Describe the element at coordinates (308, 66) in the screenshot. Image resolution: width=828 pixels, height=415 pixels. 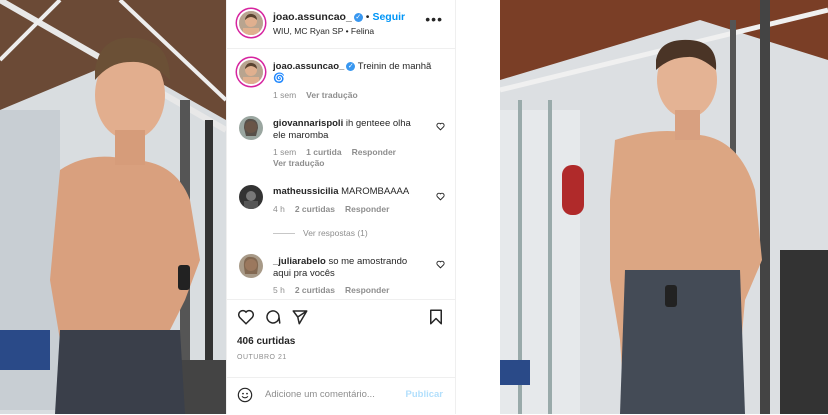
I see `caption-username: joao.assuncao_` at that location.